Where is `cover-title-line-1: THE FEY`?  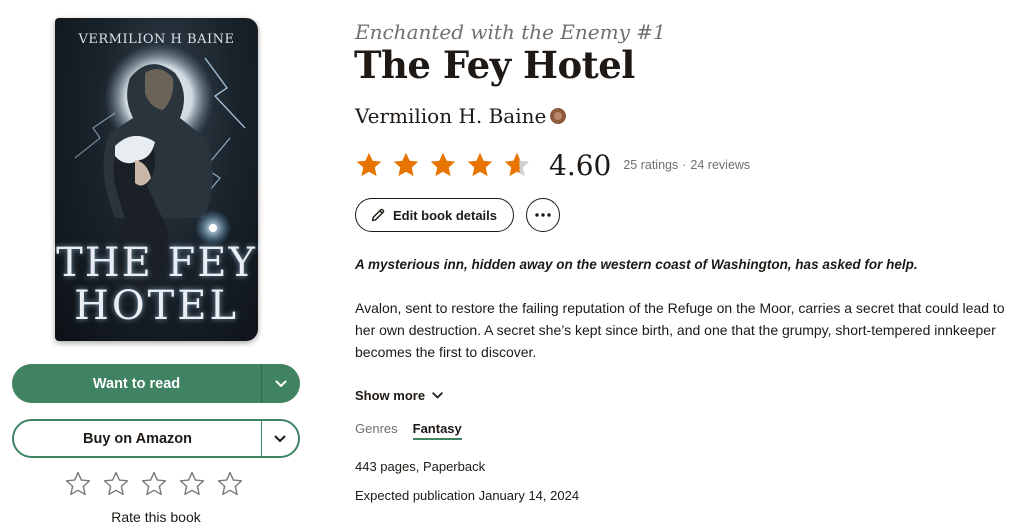 cover-title-line-1: THE FEY is located at coordinates (156, 263).